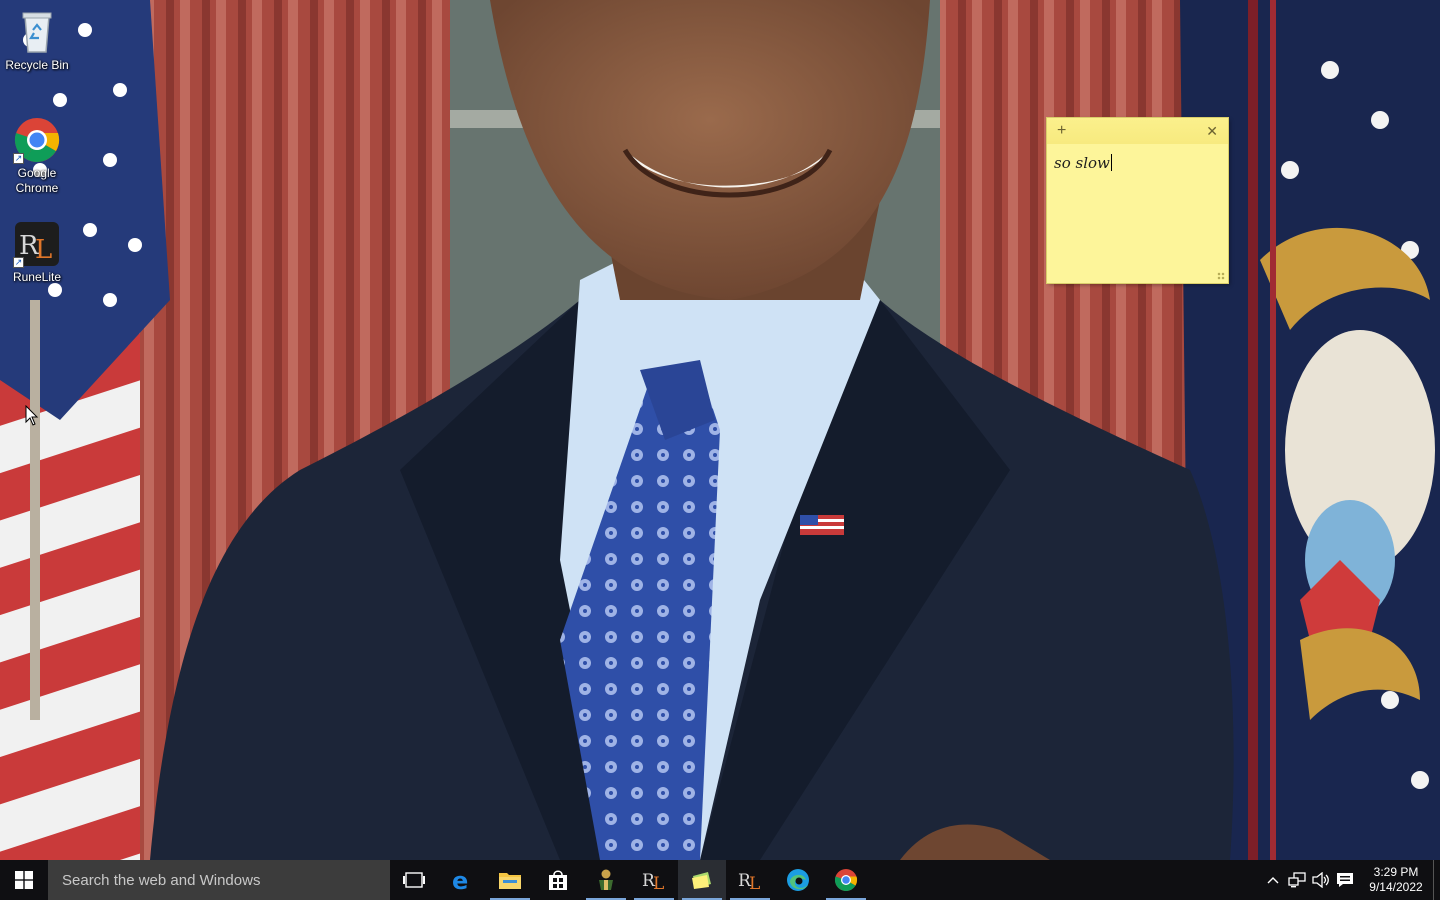  I want to click on taskbar-app-file-explorer, so click(510, 880).